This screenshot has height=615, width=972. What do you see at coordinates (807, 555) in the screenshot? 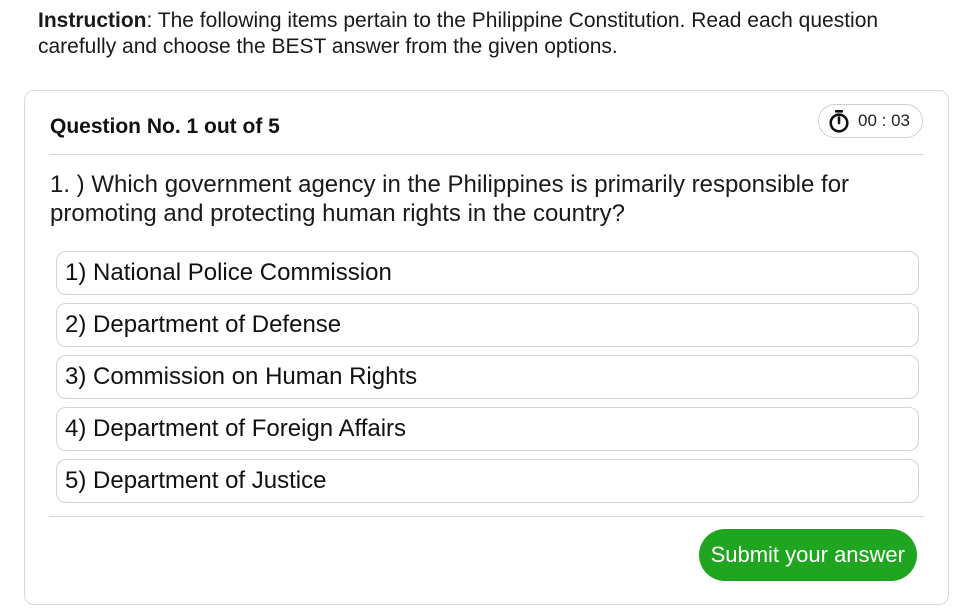
I see `submit-answer-button: Submit your answer` at bounding box center [807, 555].